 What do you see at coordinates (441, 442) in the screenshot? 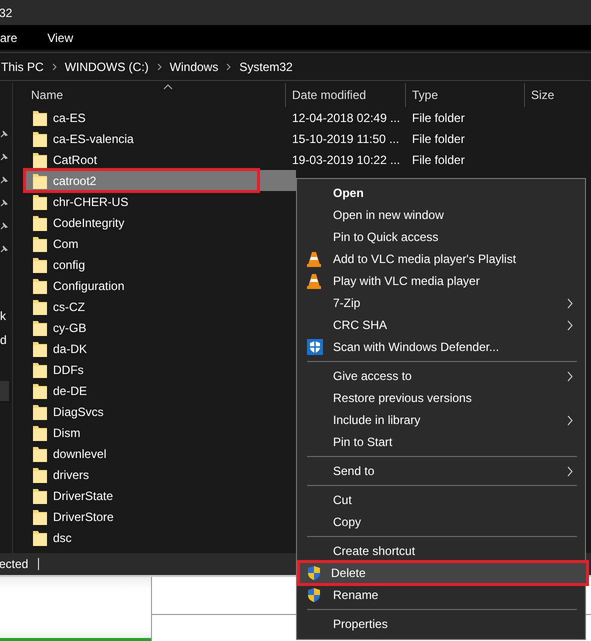
I see `menu-item: Pin to Start` at bounding box center [441, 442].